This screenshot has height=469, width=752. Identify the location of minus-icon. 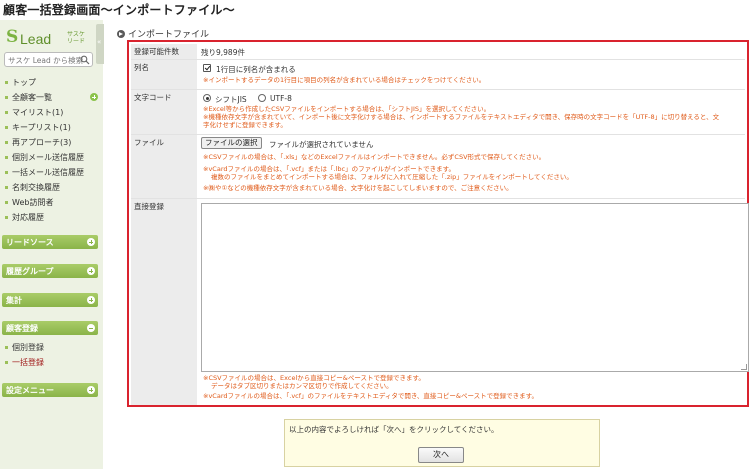
(91, 328).